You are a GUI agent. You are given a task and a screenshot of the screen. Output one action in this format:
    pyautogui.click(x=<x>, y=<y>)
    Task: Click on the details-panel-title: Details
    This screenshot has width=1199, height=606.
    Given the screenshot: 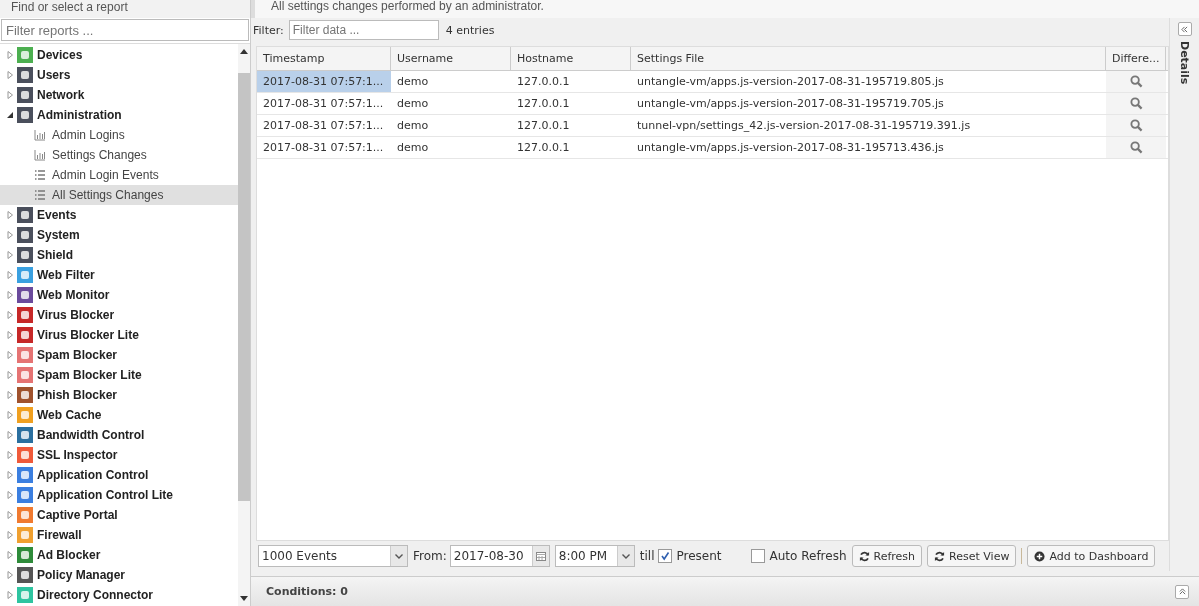 What is the action you would take?
    pyautogui.click(x=1184, y=63)
    